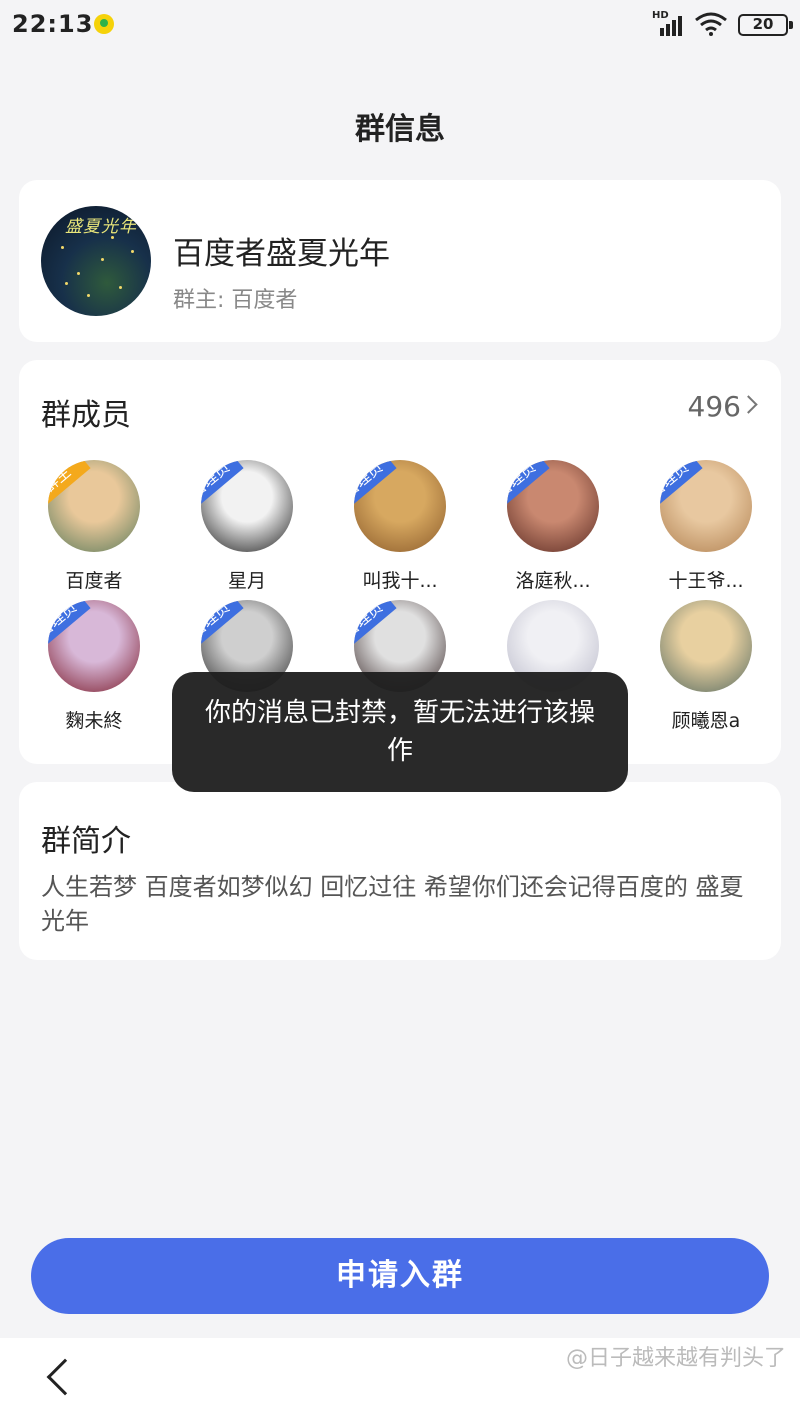 This screenshot has height=1422, width=800. What do you see at coordinates (281, 254) in the screenshot?
I see `group-name: 百度者盛夏光年` at bounding box center [281, 254].